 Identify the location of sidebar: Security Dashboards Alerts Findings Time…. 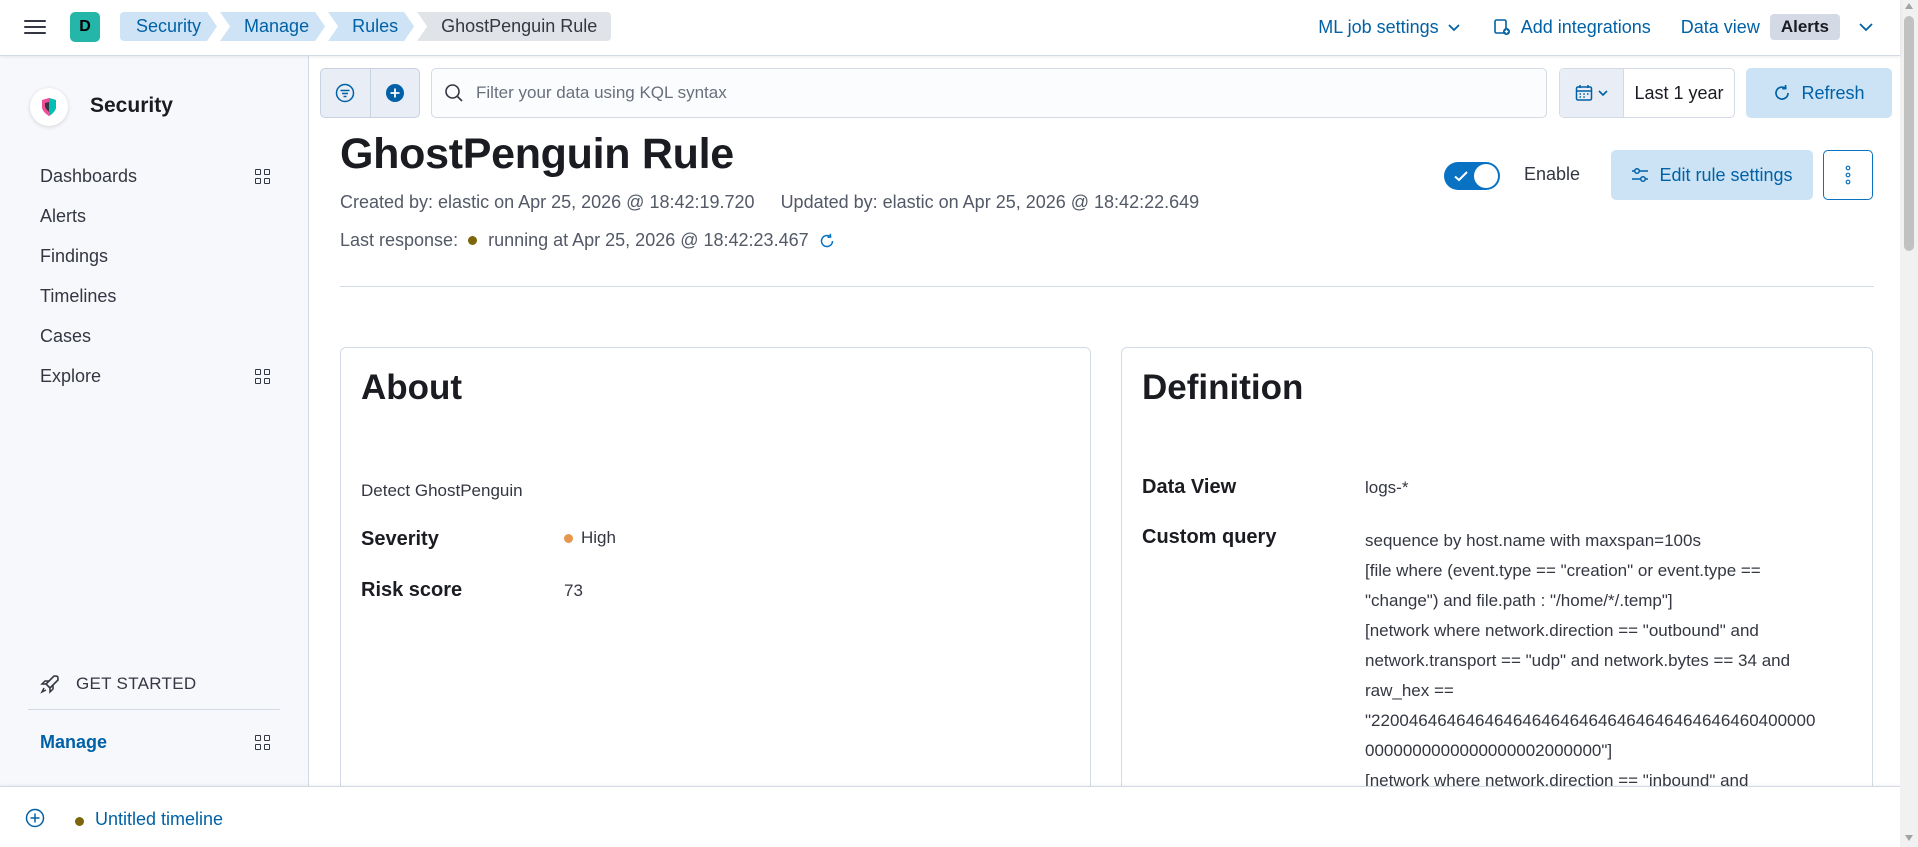
(154, 421).